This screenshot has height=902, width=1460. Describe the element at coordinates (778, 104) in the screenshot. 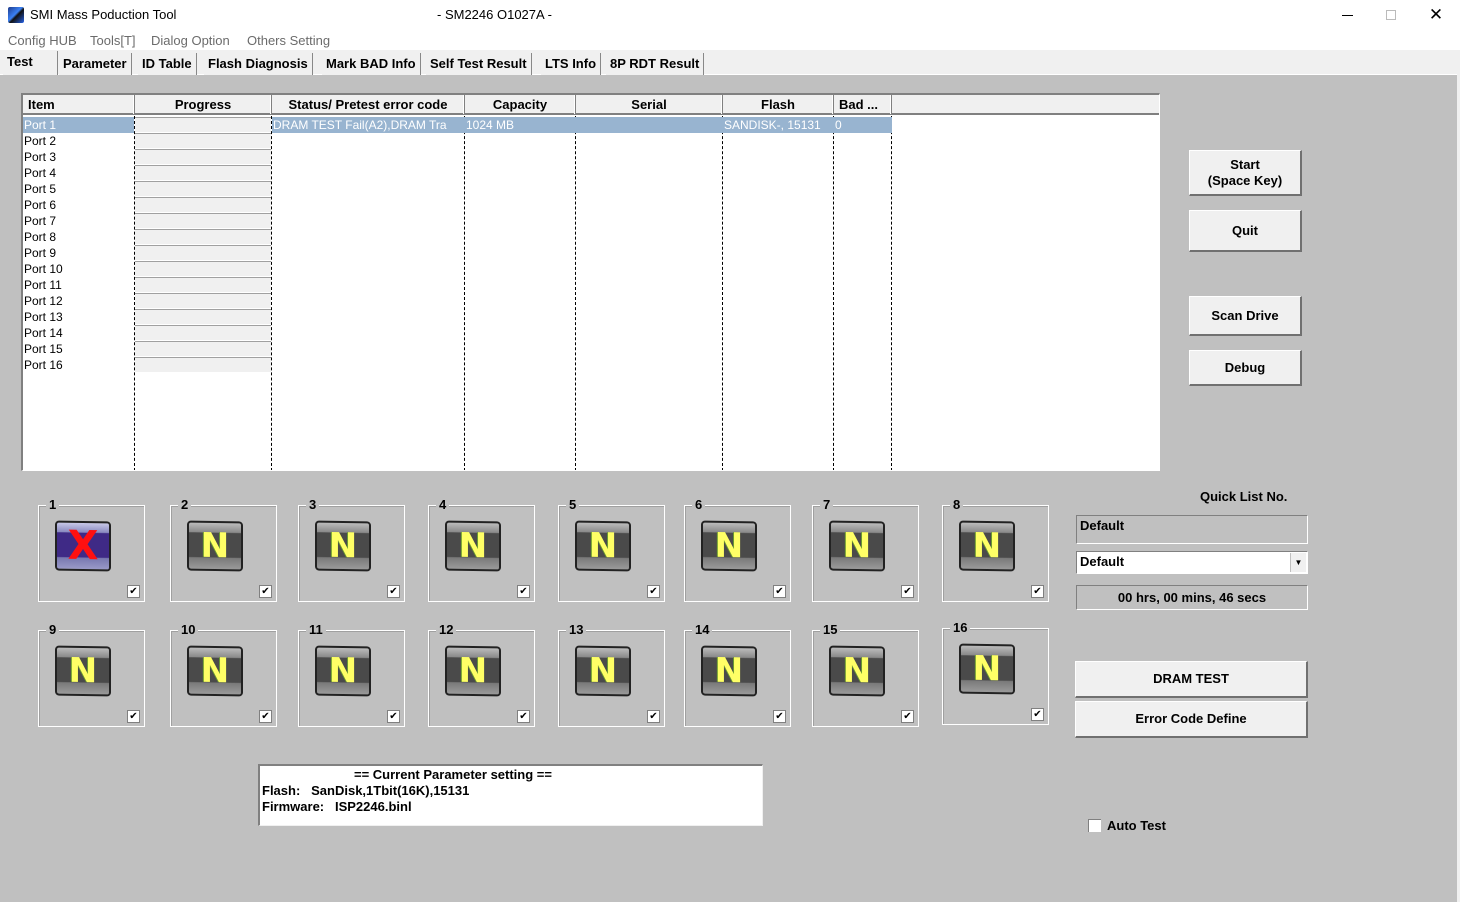

I see `column-header-flash: Flash` at that location.